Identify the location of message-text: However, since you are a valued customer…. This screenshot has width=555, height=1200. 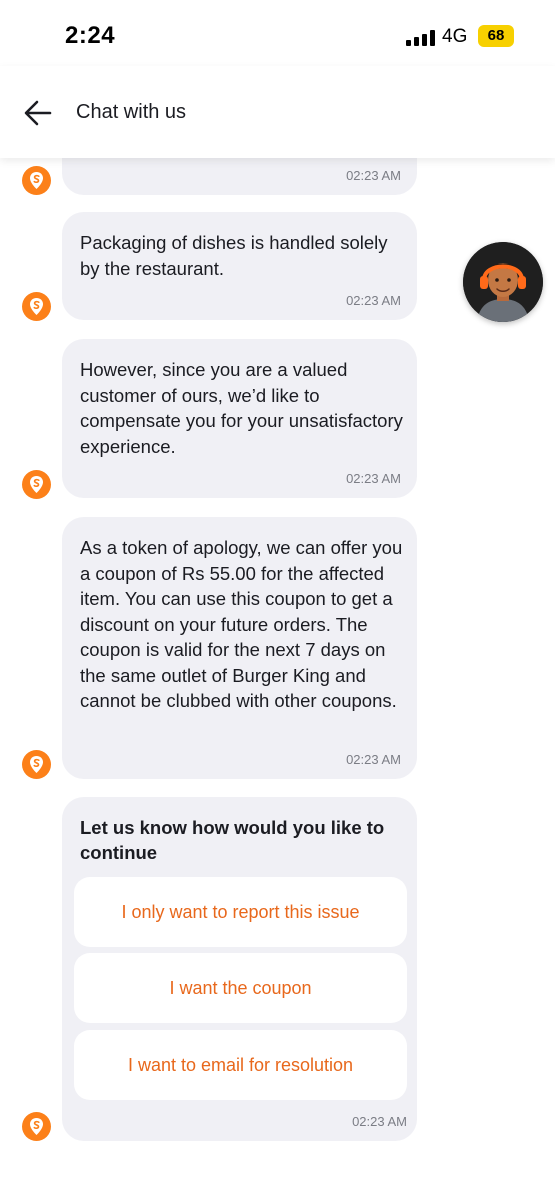
(241, 408).